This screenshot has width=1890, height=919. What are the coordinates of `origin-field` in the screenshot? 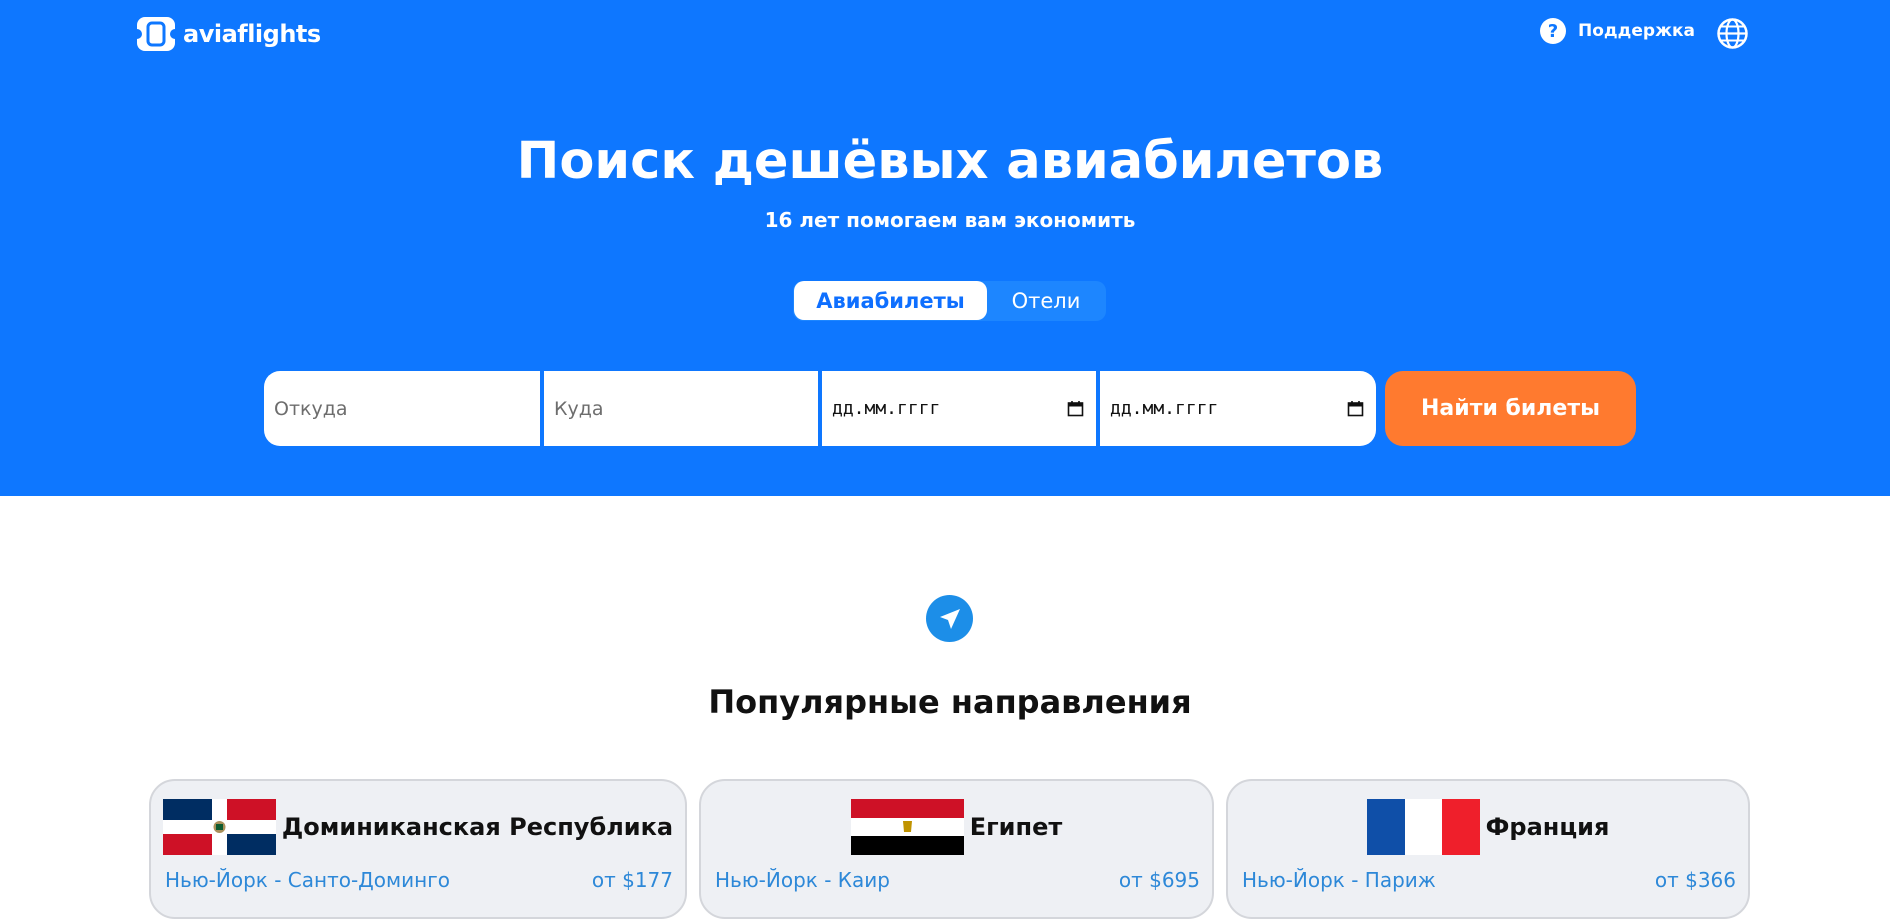 It's located at (402, 408).